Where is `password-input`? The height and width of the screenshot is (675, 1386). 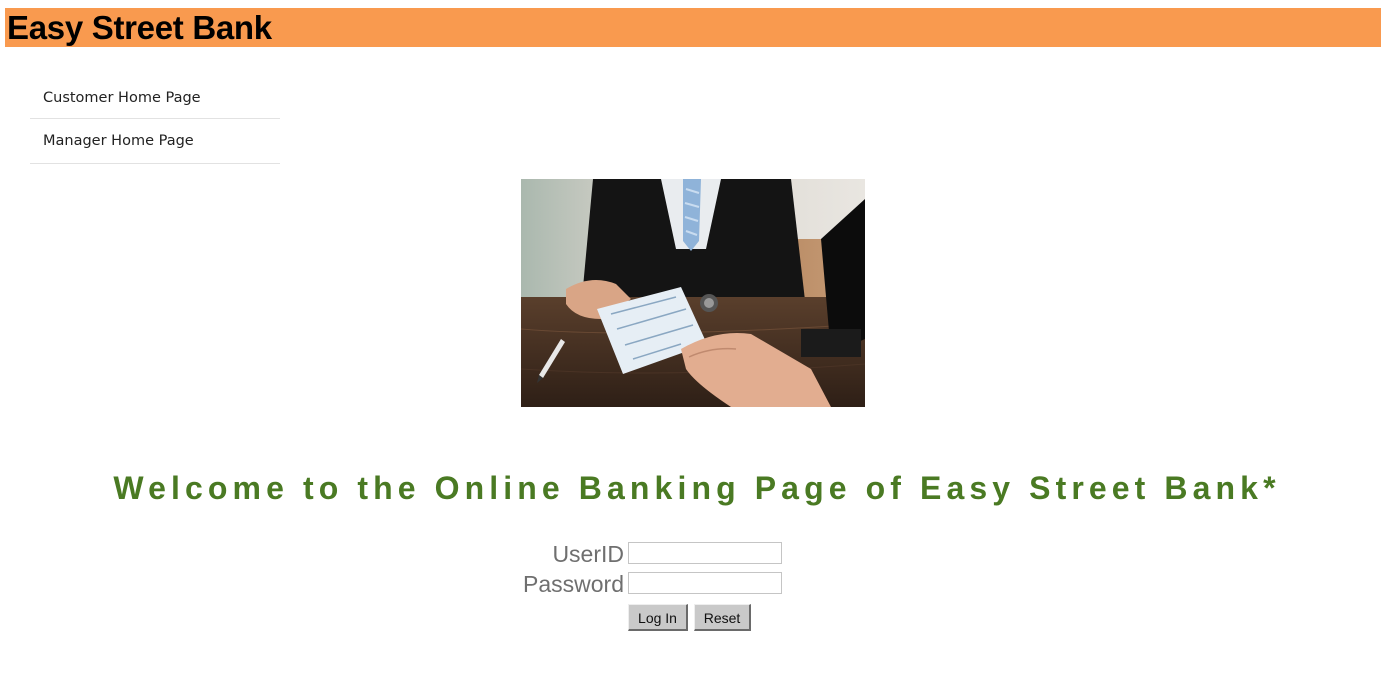
password-input is located at coordinates (705, 583).